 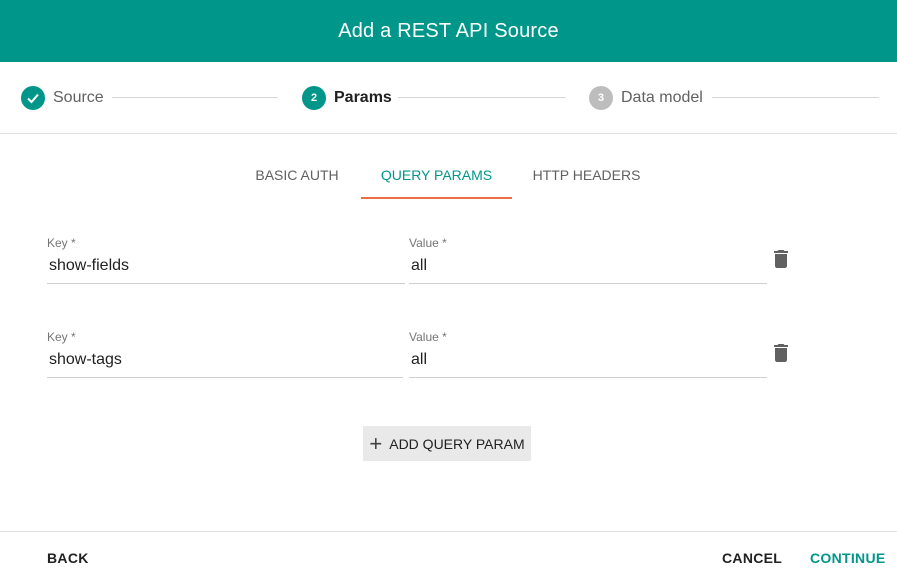 I want to click on step-params: 2 Params, so click(x=347, y=98).